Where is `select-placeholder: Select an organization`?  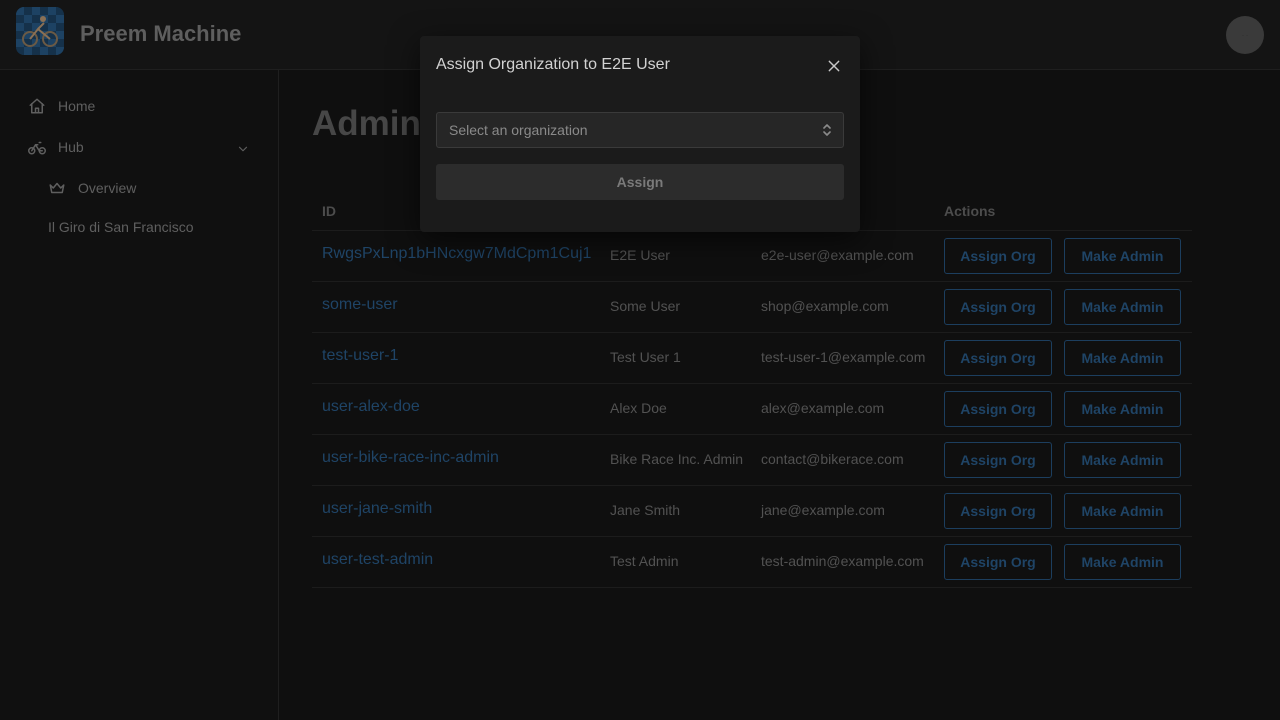 select-placeholder: Select an organization is located at coordinates (518, 130).